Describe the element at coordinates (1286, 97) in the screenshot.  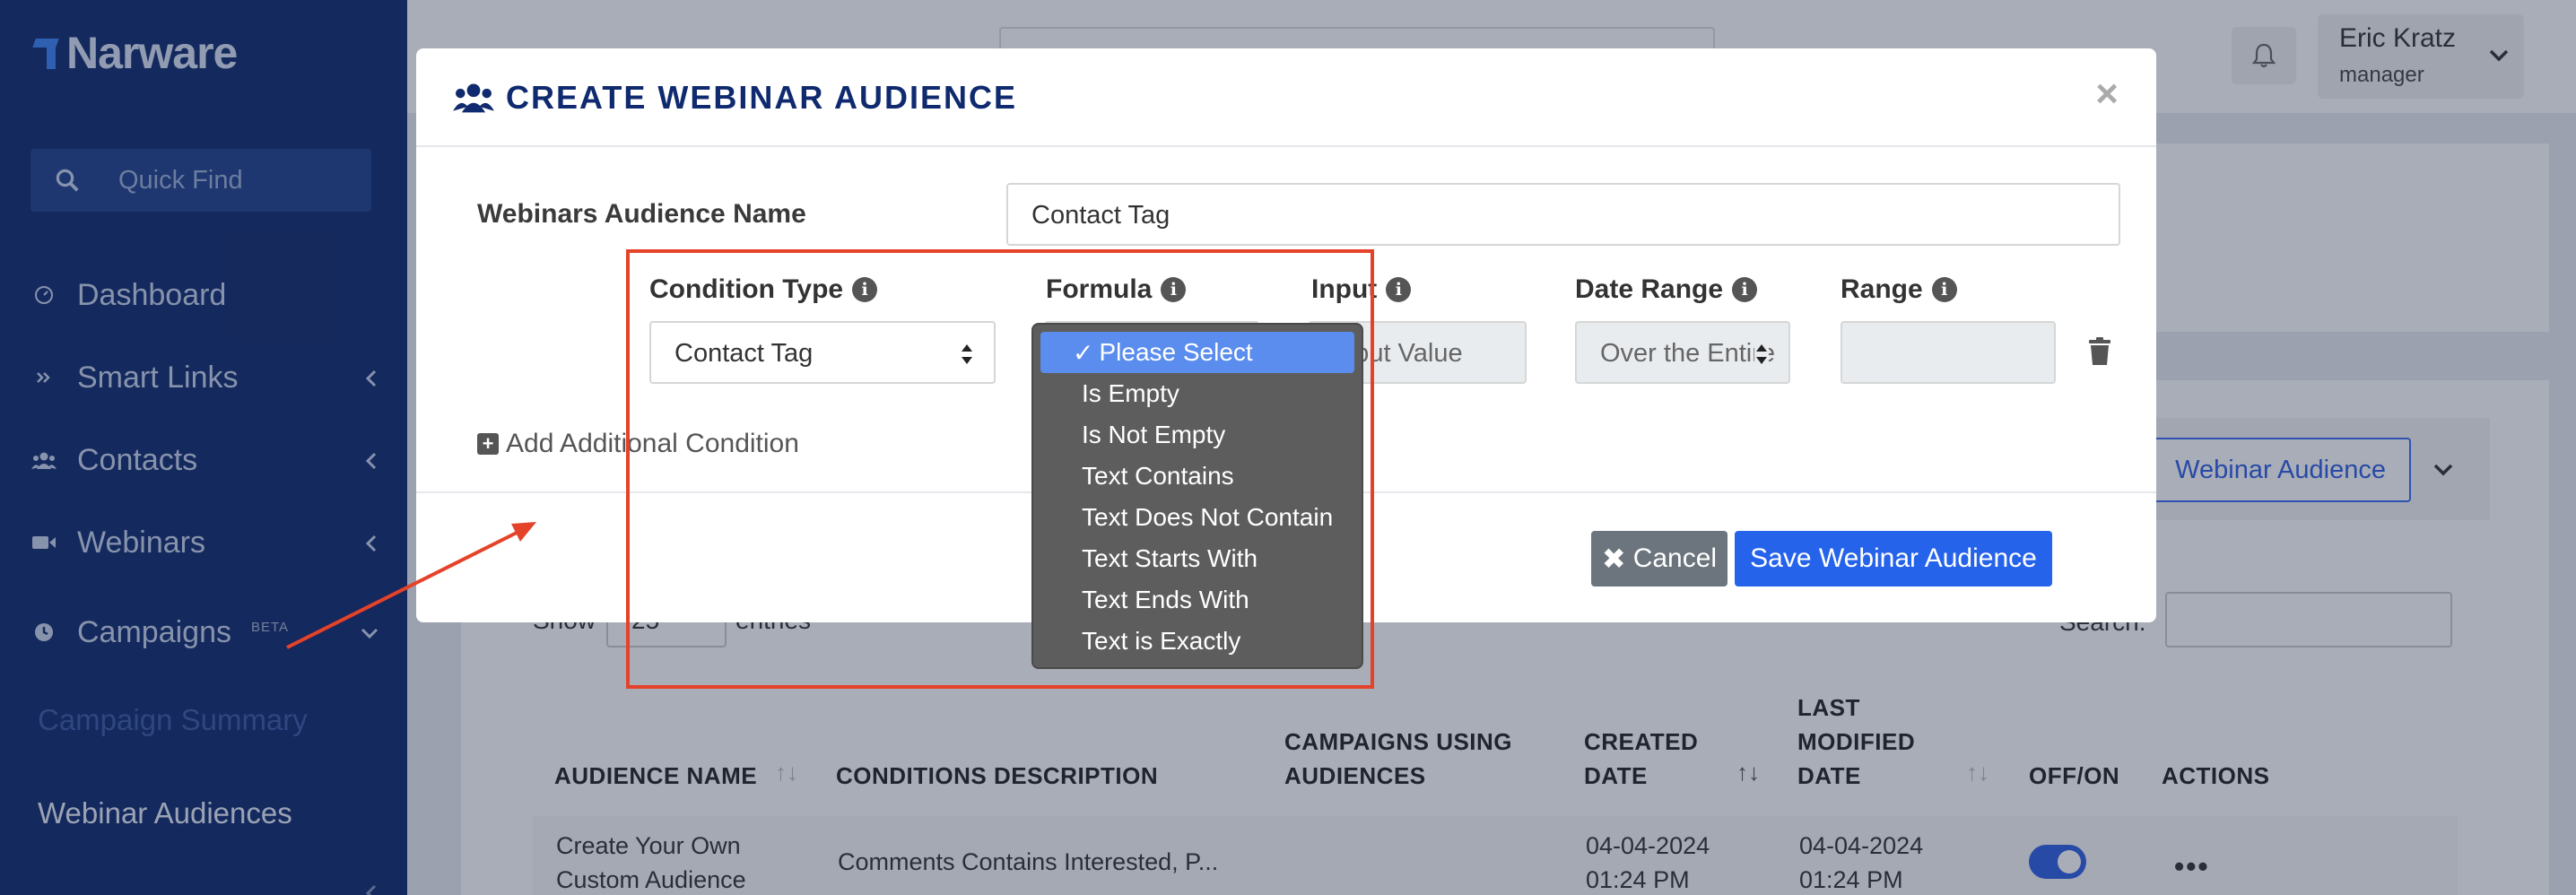
I see `modal-header: CREATE WEBINAR AUDIENCE ×` at that location.